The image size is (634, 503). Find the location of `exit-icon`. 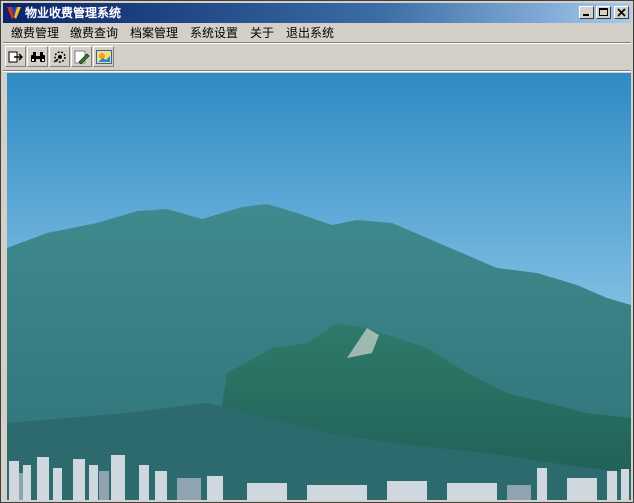

exit-icon is located at coordinates (15, 57).